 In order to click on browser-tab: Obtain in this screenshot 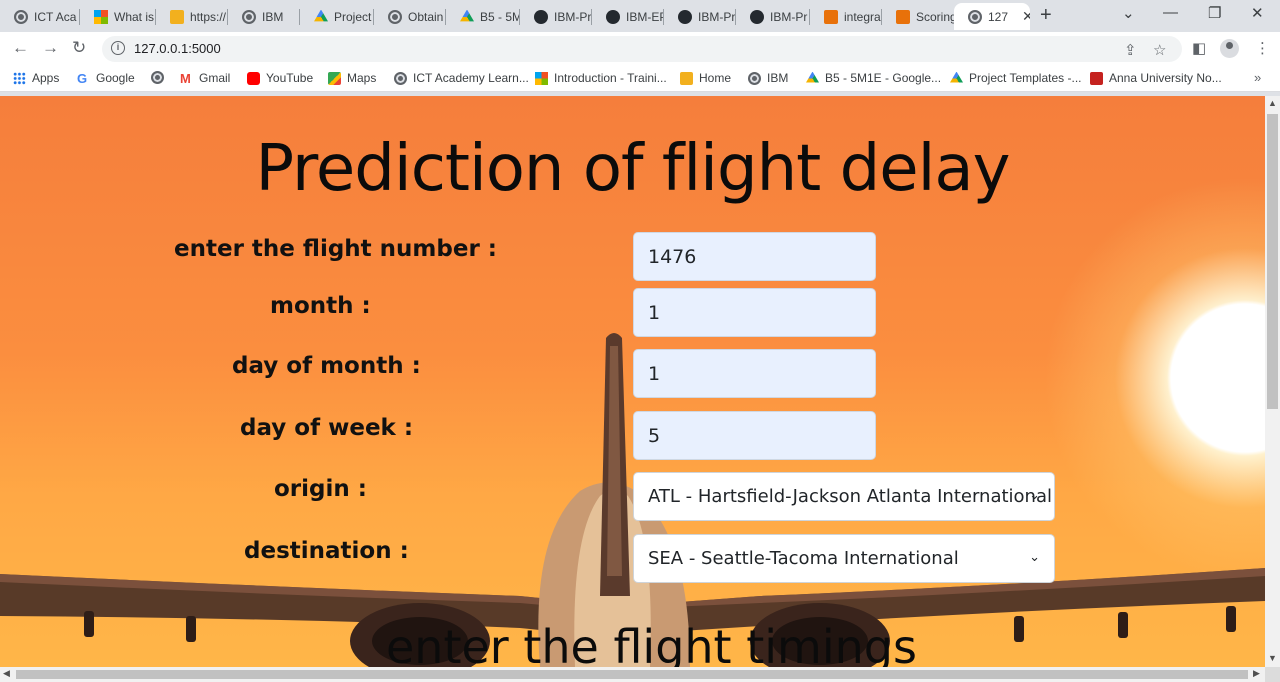, I will do `click(410, 16)`.